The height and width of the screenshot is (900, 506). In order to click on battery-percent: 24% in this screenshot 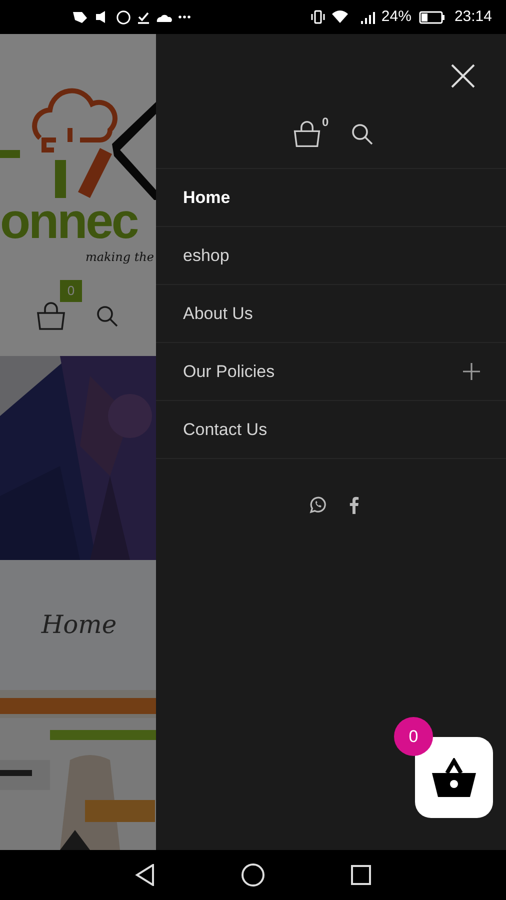, I will do `click(396, 16)`.